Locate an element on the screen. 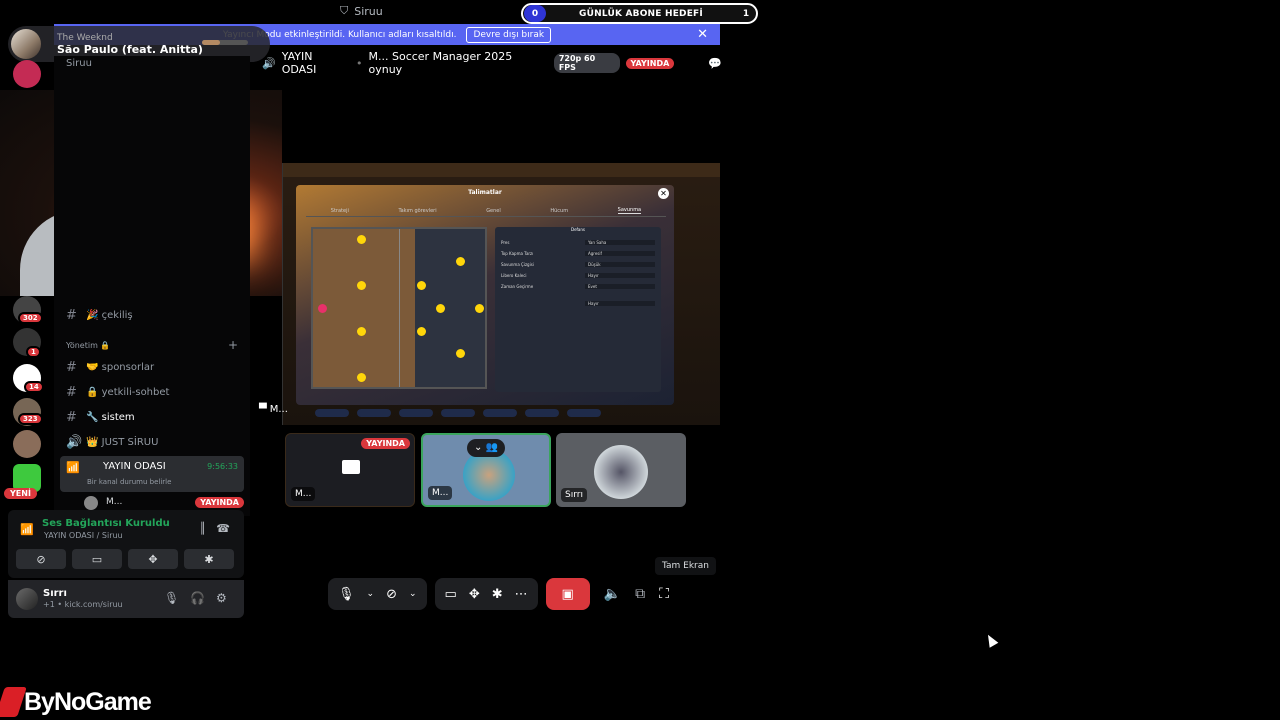 This screenshot has width=1280, height=720. more-icon: ⋯ is located at coordinates (521, 594).